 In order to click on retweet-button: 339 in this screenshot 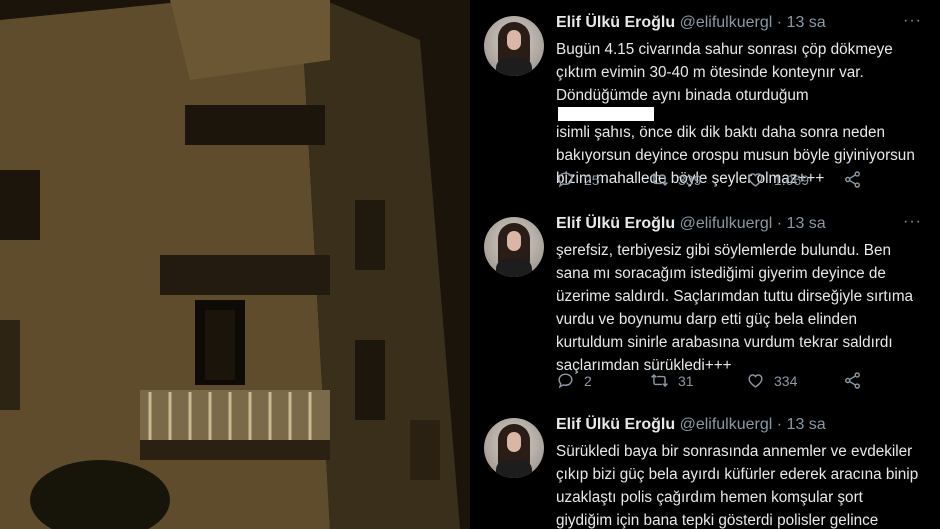, I will do `click(675, 179)`.